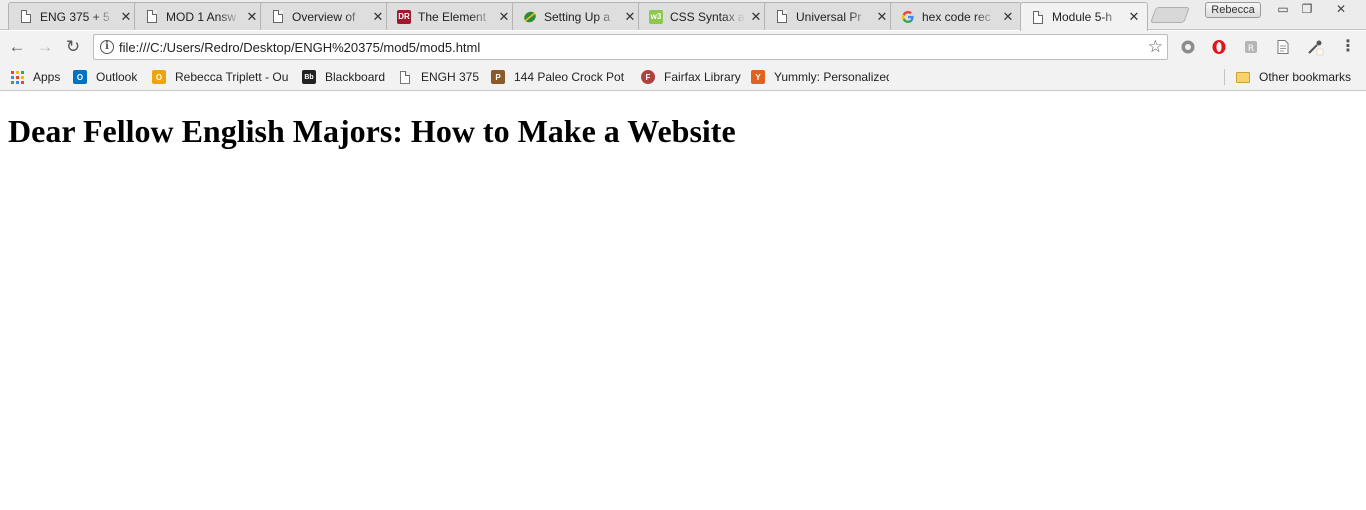 Image resolution: width=1366 pixels, height=510 pixels. Describe the element at coordinates (1224, 77) in the screenshot. I see `bookmarks-separator` at that location.